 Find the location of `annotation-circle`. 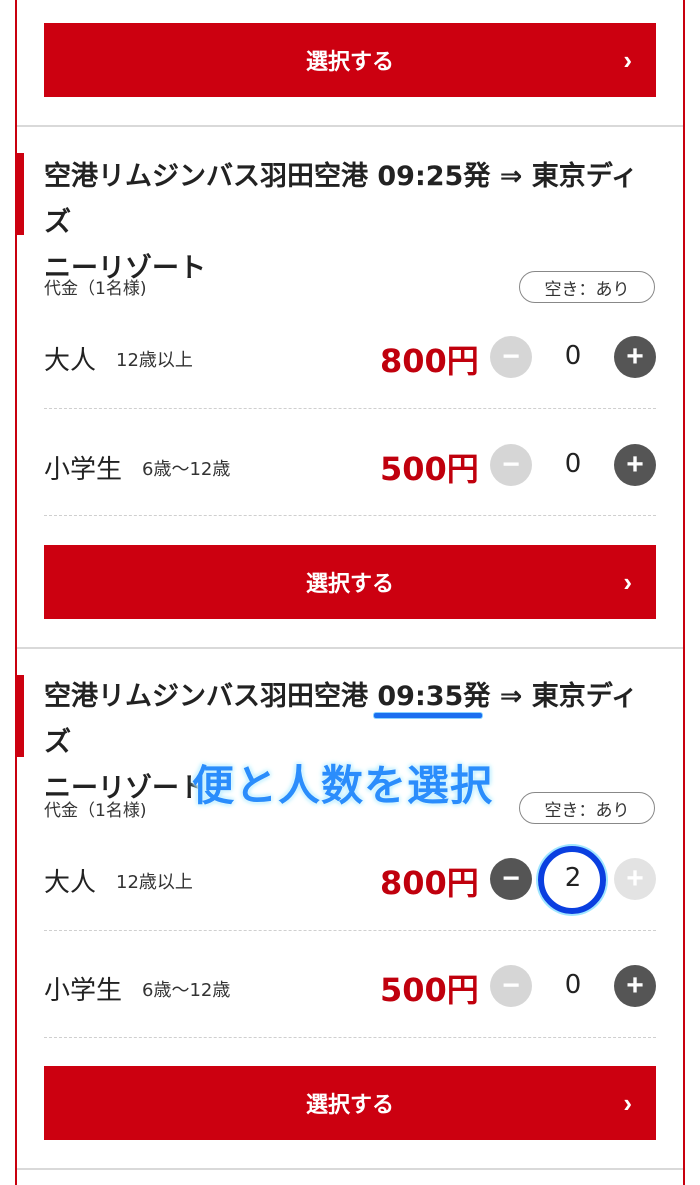

annotation-circle is located at coordinates (572, 880).